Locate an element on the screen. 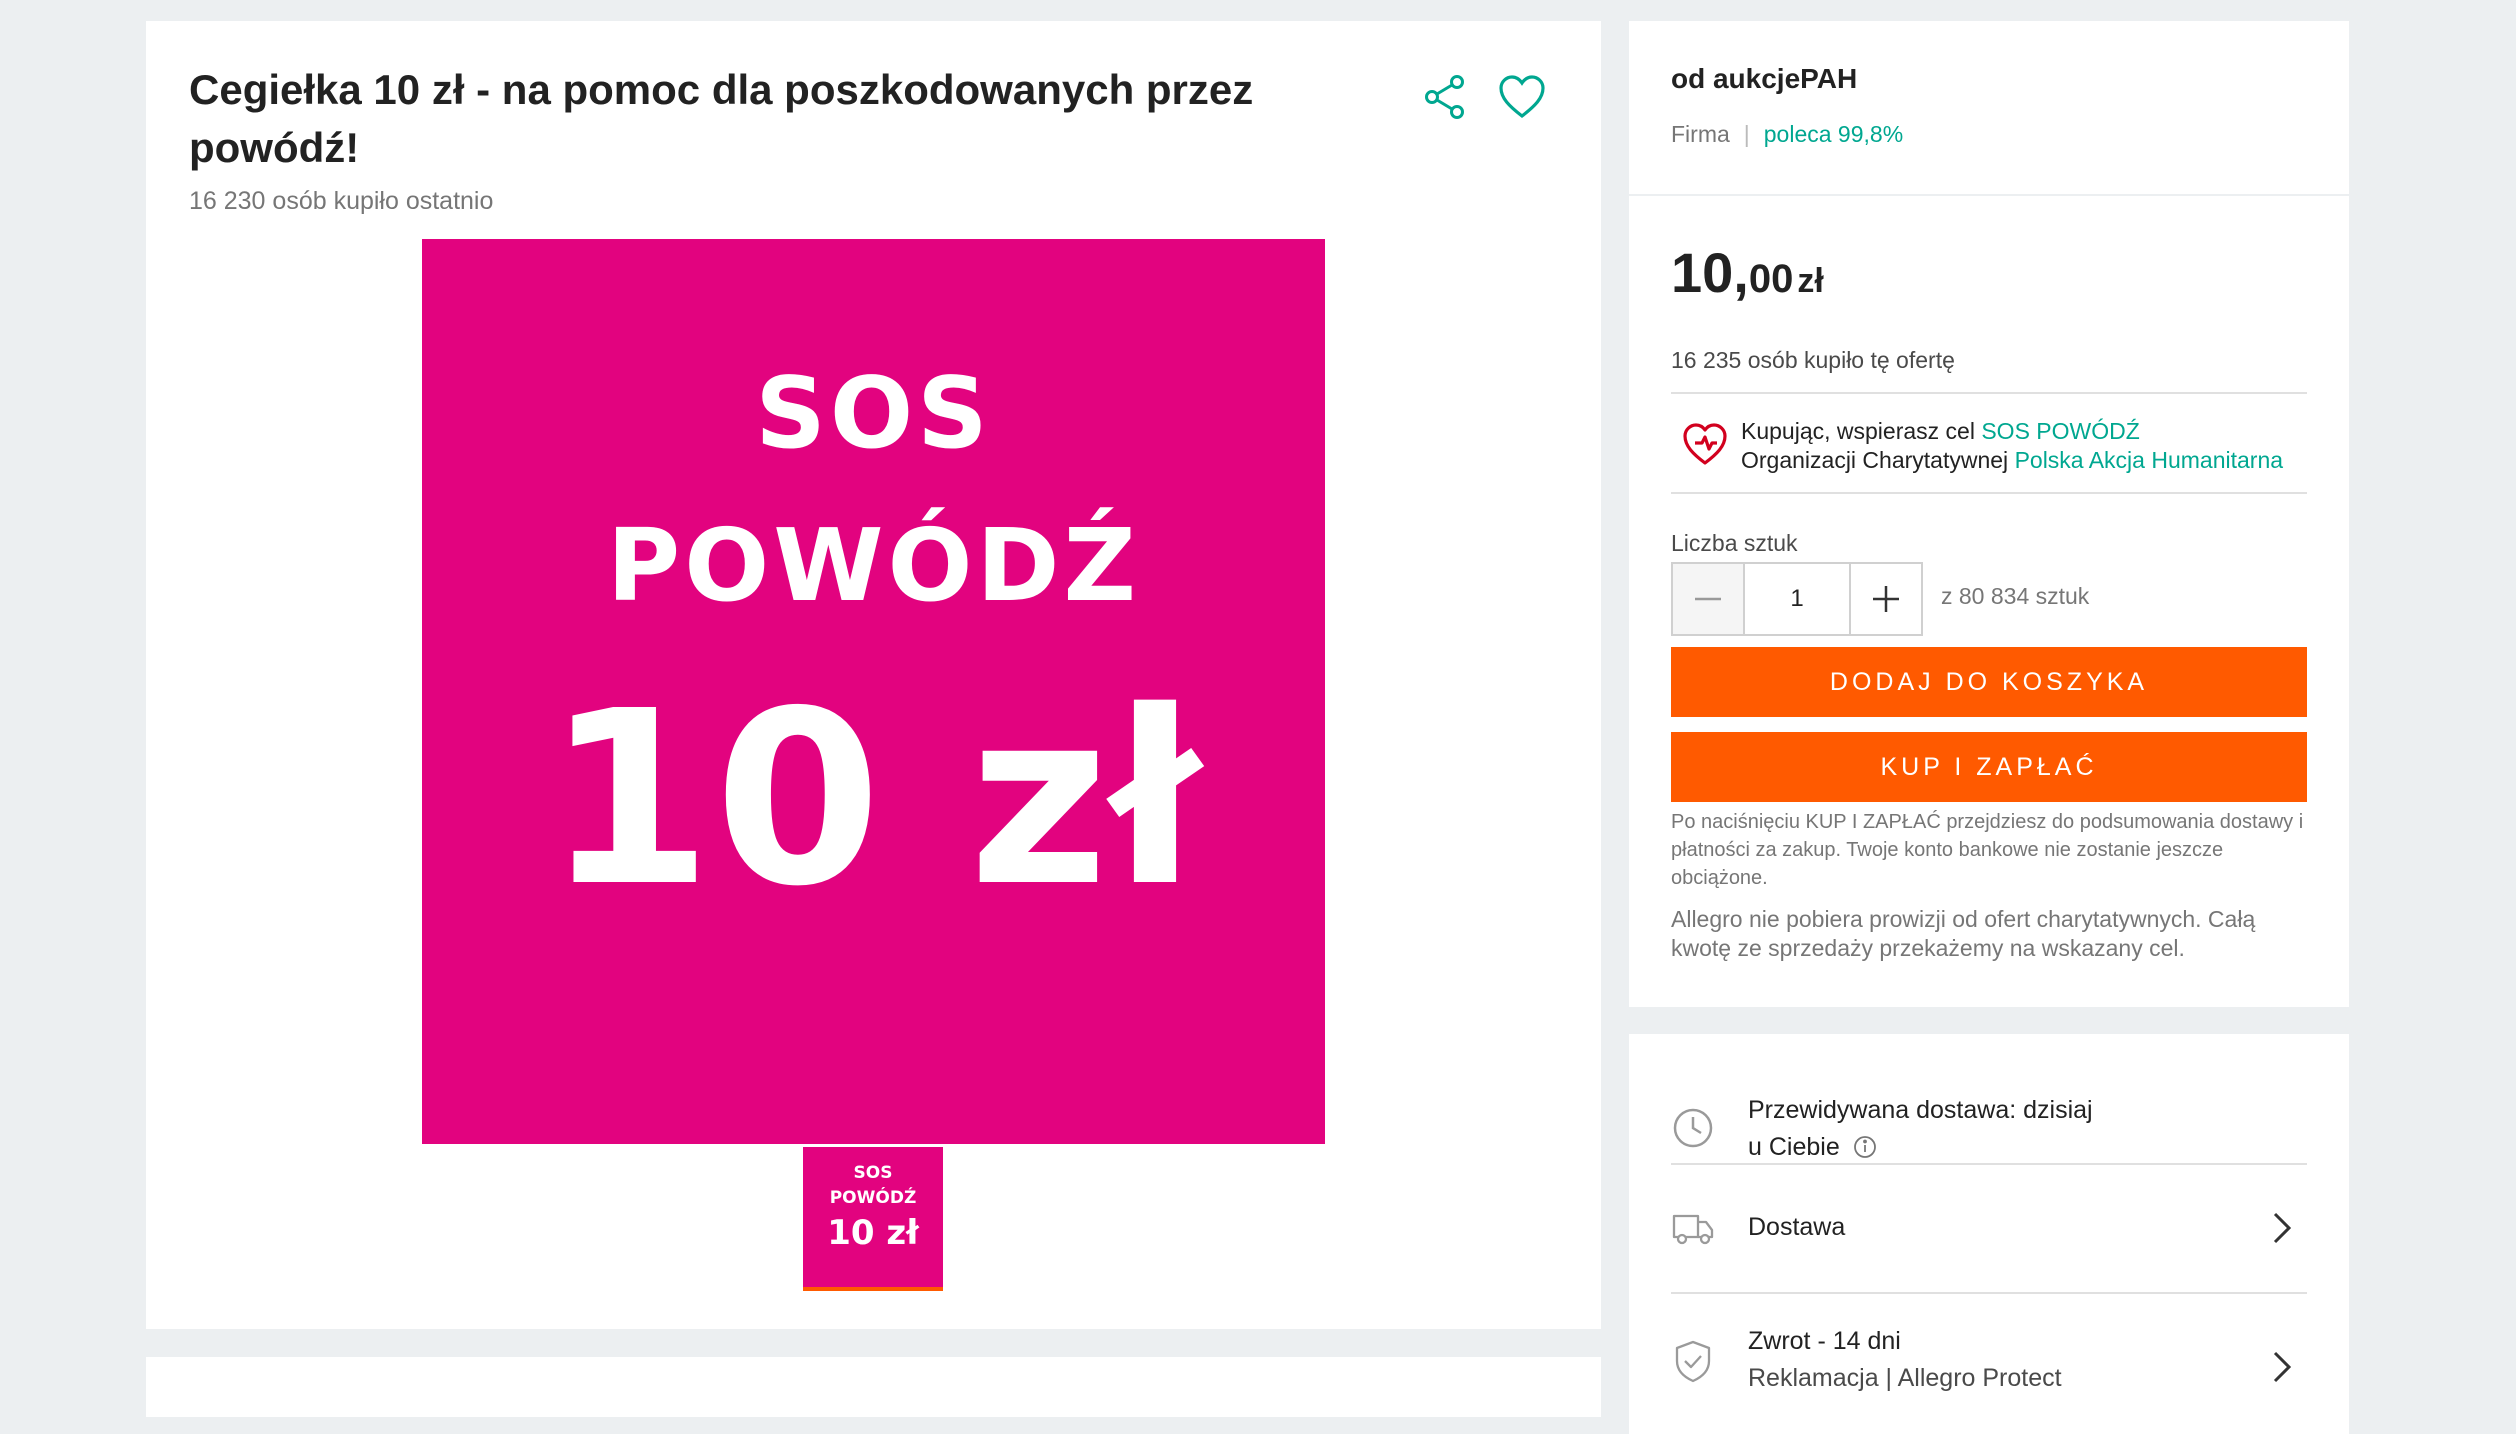 This screenshot has height=1434, width=2516. thumb-text-sos: SOS is located at coordinates (873, 1173).